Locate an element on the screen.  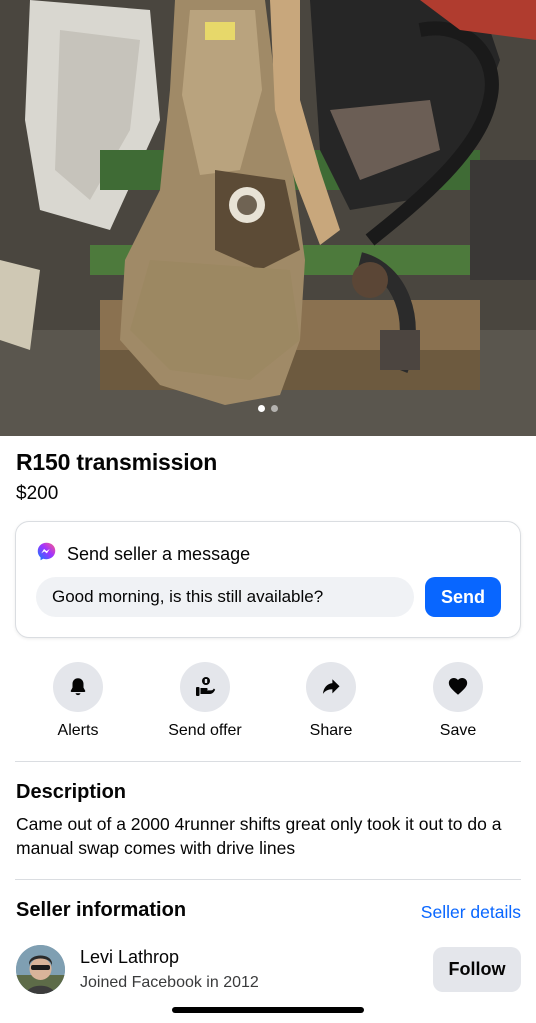
send-button: Send is located at coordinates (463, 597).